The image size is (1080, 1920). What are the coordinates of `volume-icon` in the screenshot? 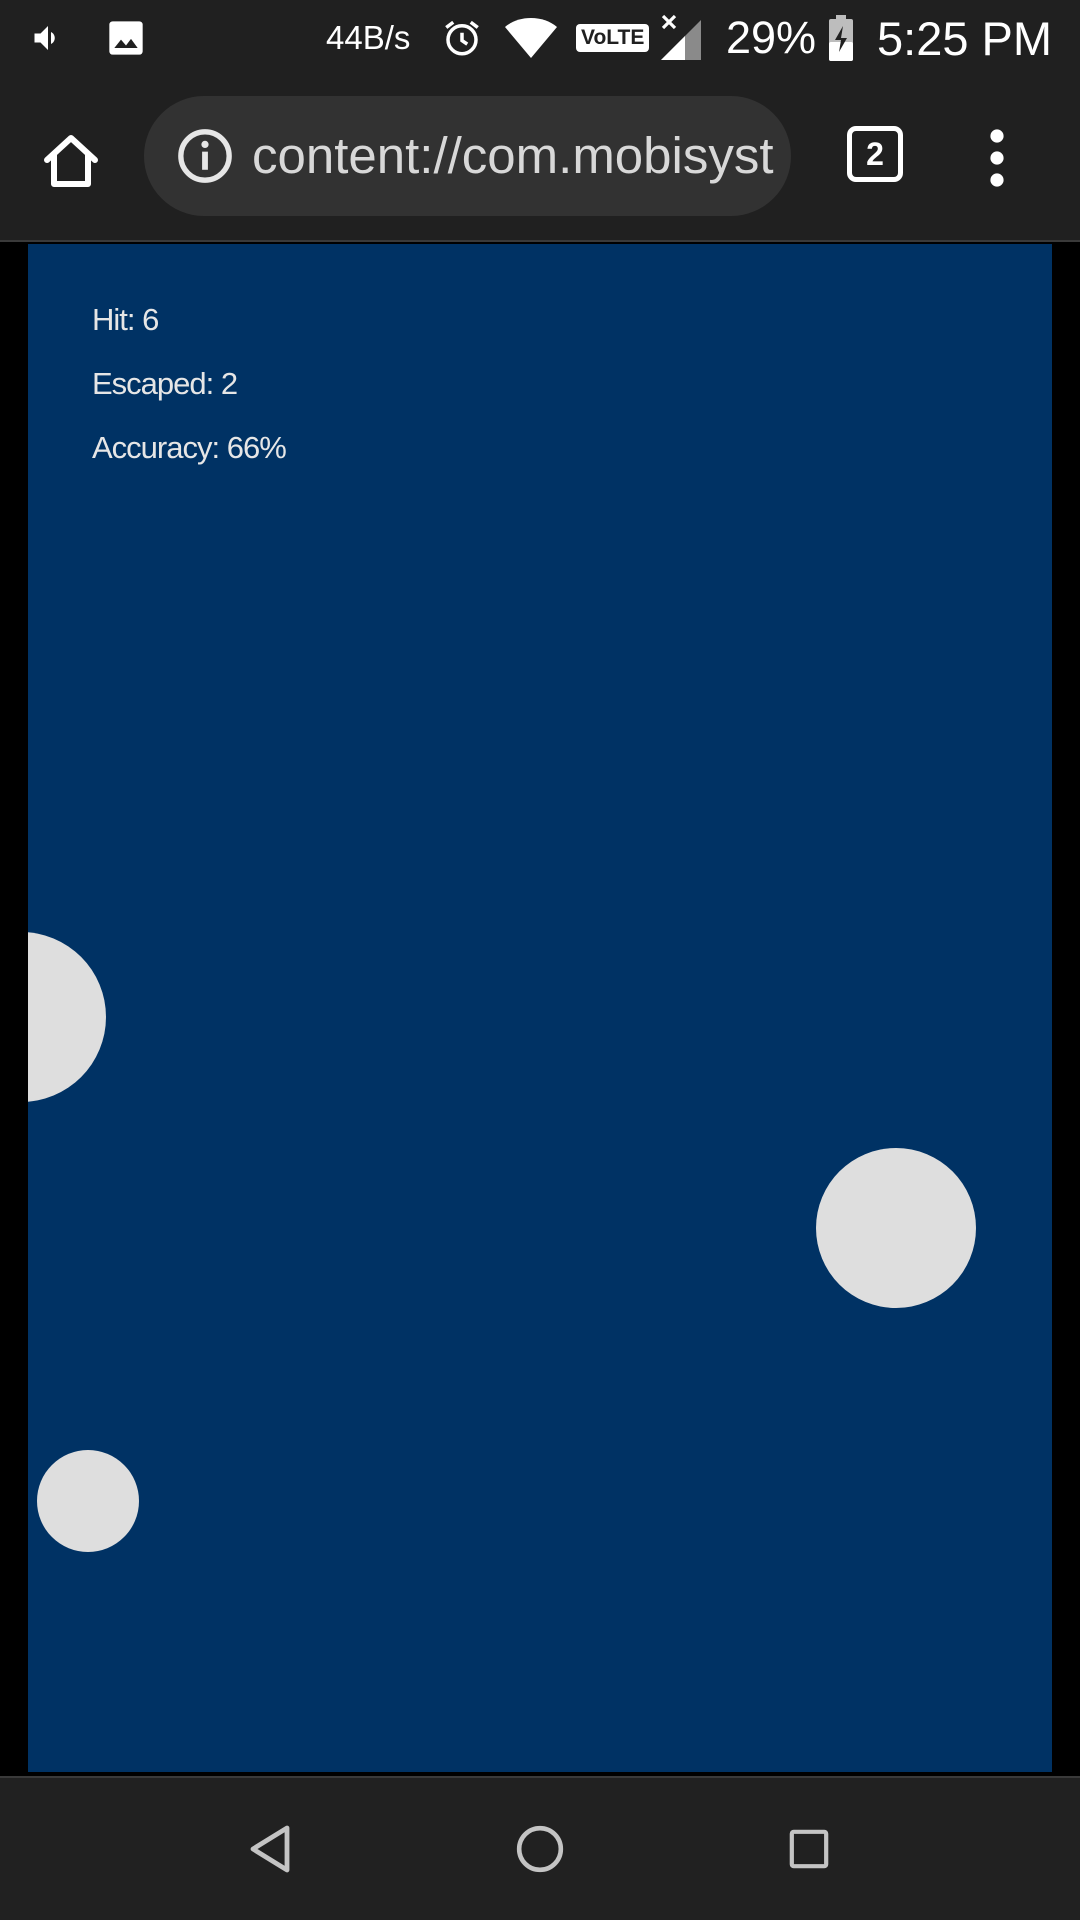 It's located at (48, 38).